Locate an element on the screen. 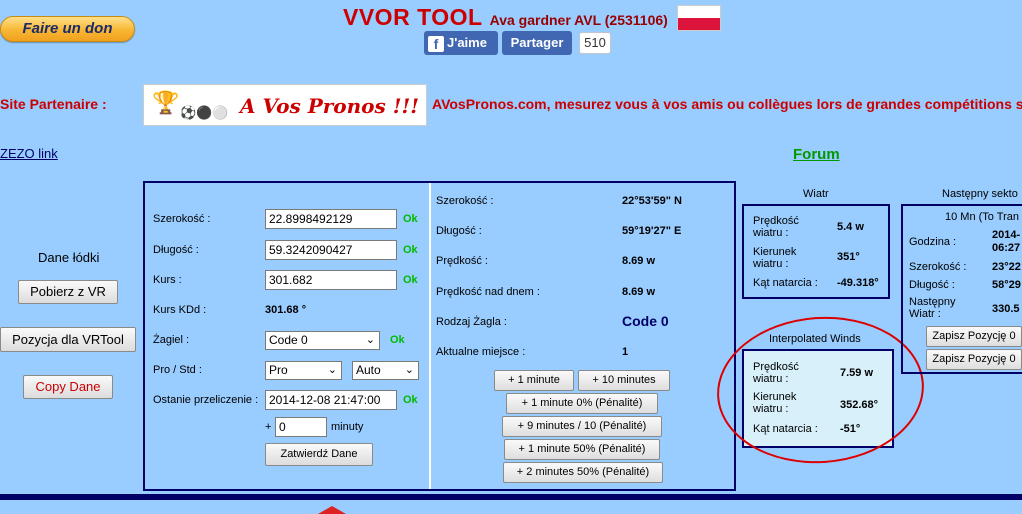 This screenshot has height=514, width=1022. panel-divider is located at coordinates (430, 336).